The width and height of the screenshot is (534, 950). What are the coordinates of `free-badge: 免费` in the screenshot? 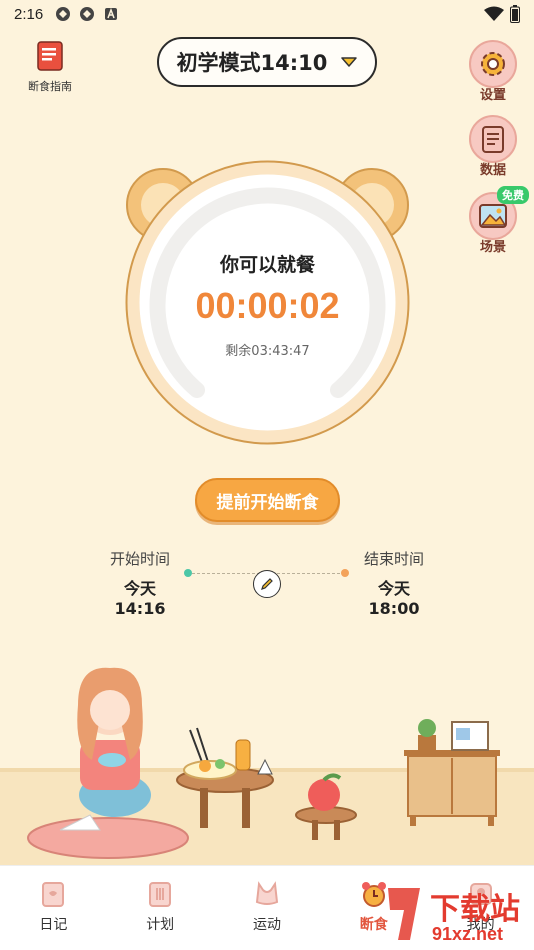 It's located at (513, 195).